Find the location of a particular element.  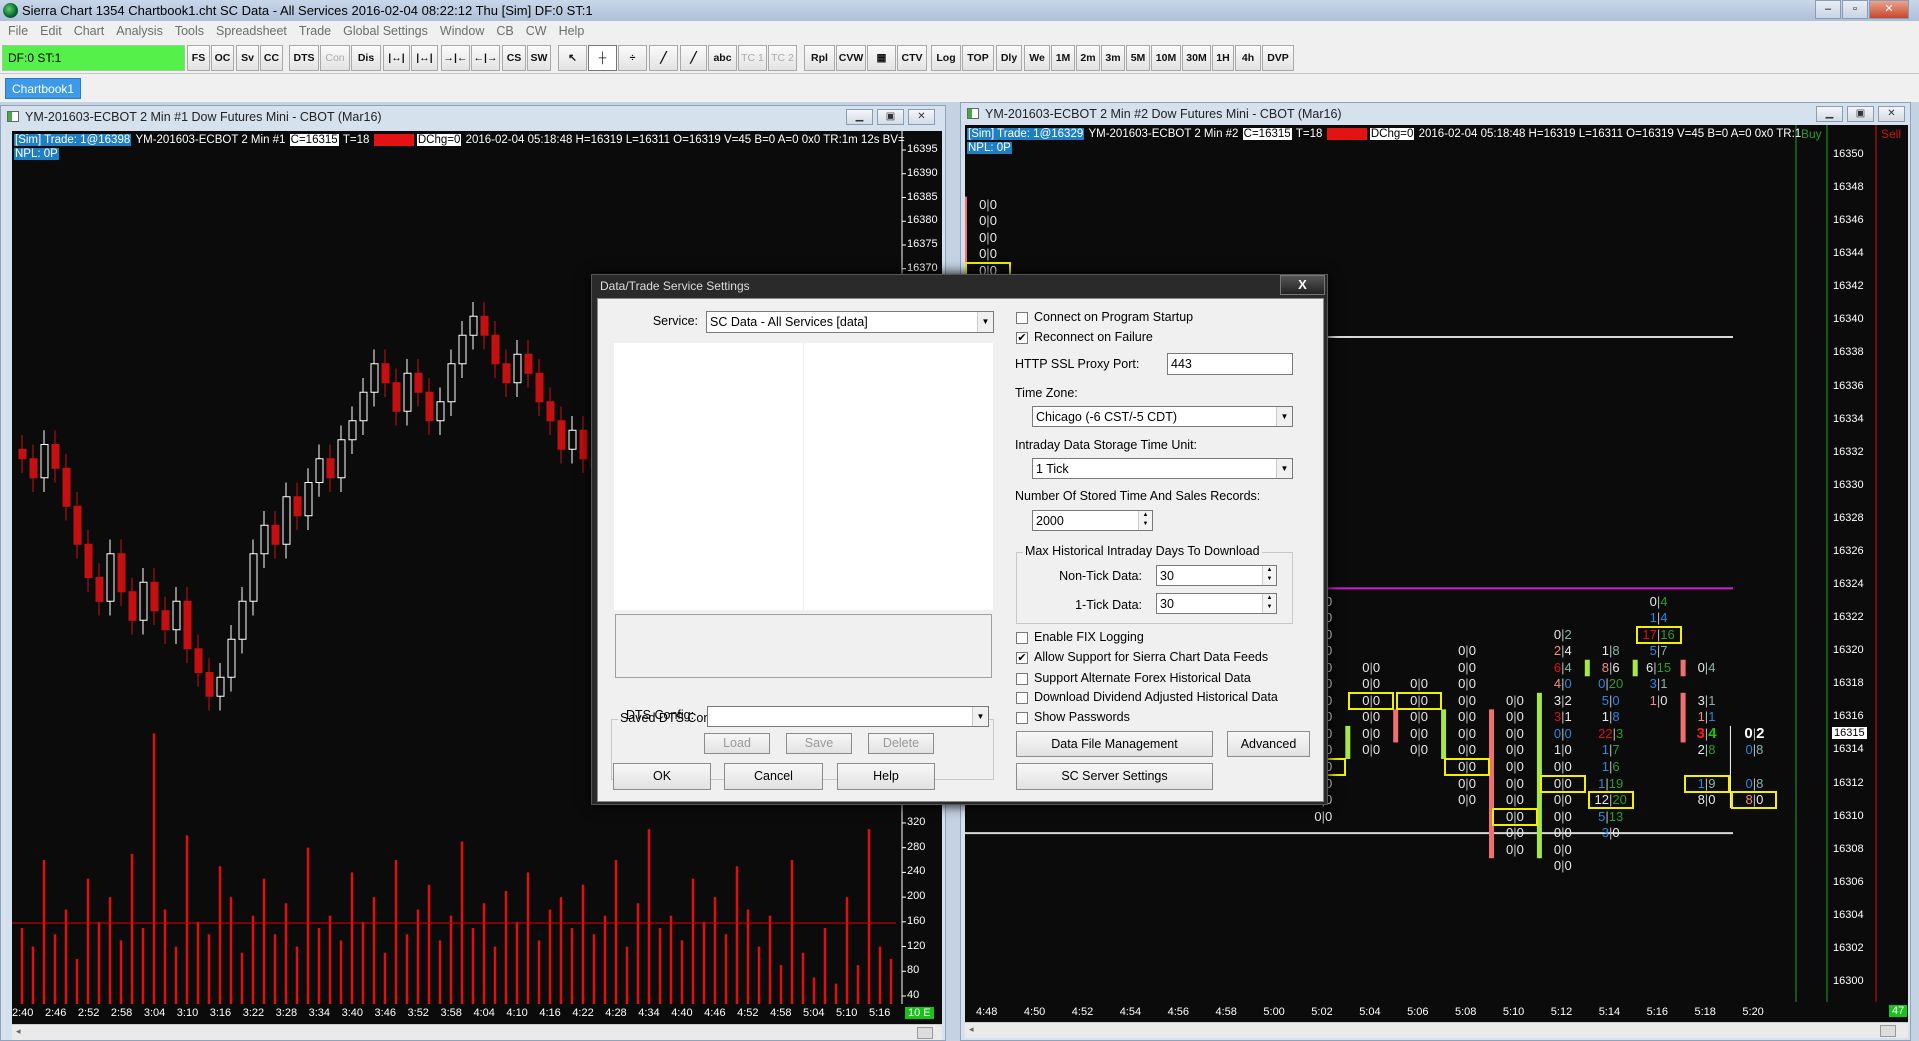

fix-logging-checkbox is located at coordinates (1022, 638).